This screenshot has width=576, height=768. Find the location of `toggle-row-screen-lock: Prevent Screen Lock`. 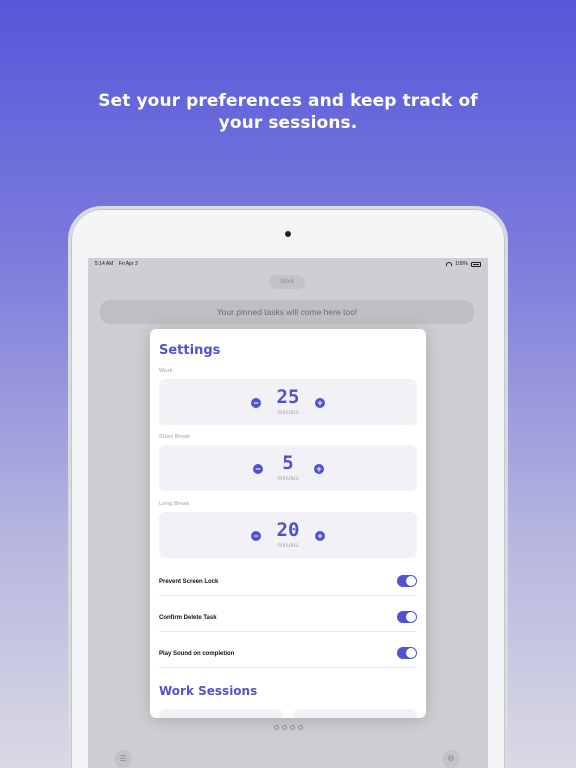

toggle-row-screen-lock: Prevent Screen Lock is located at coordinates (288, 584).